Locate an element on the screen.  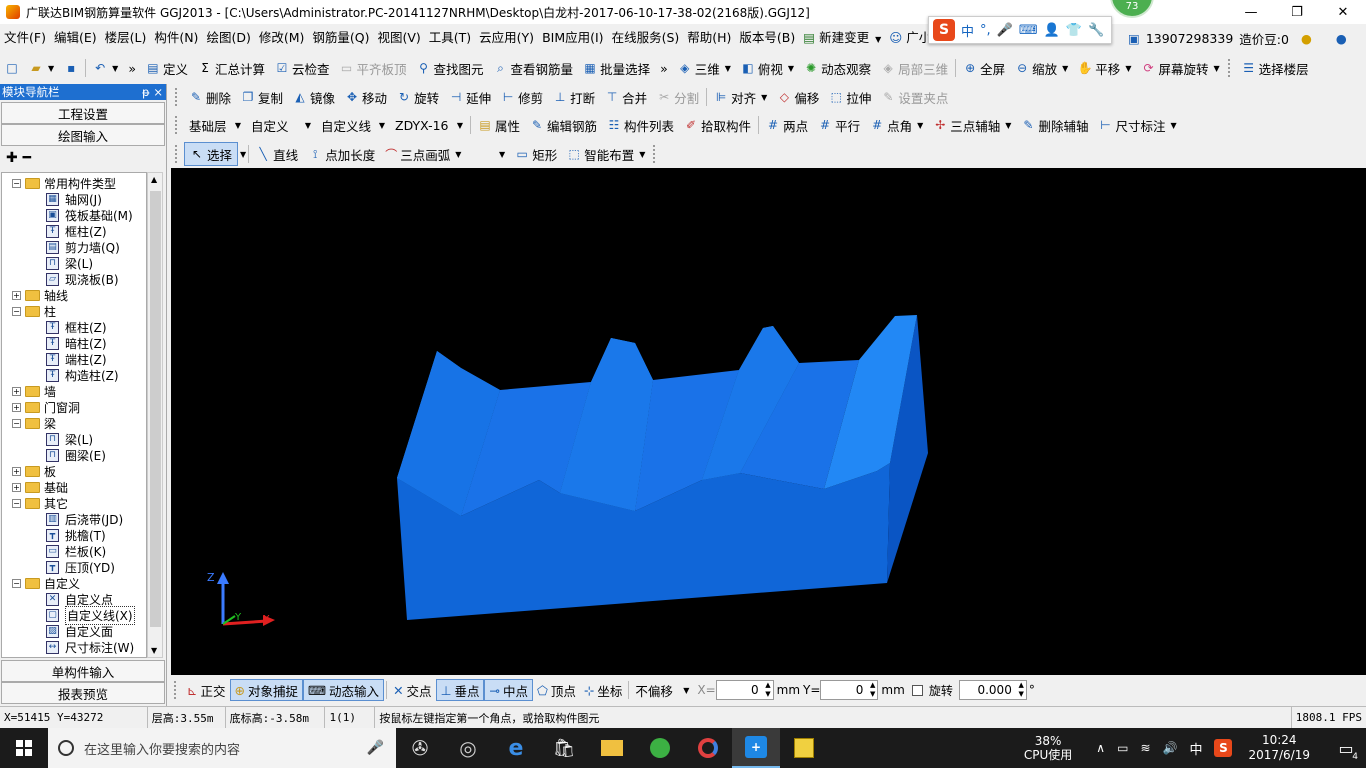
save-button: ▪ is located at coordinates (71, 68).